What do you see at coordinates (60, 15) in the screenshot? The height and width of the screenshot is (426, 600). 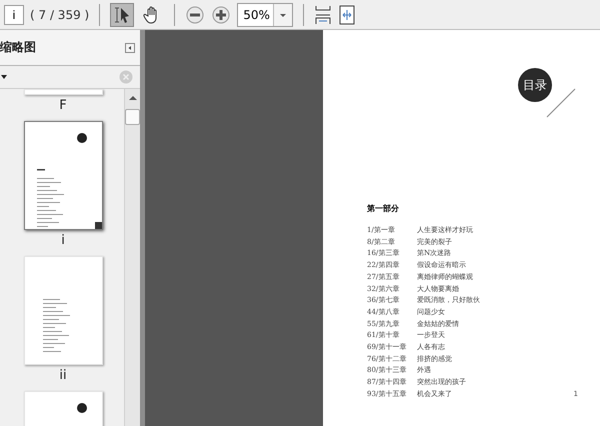 I see `page-count: ( 7 / 359 )` at bounding box center [60, 15].